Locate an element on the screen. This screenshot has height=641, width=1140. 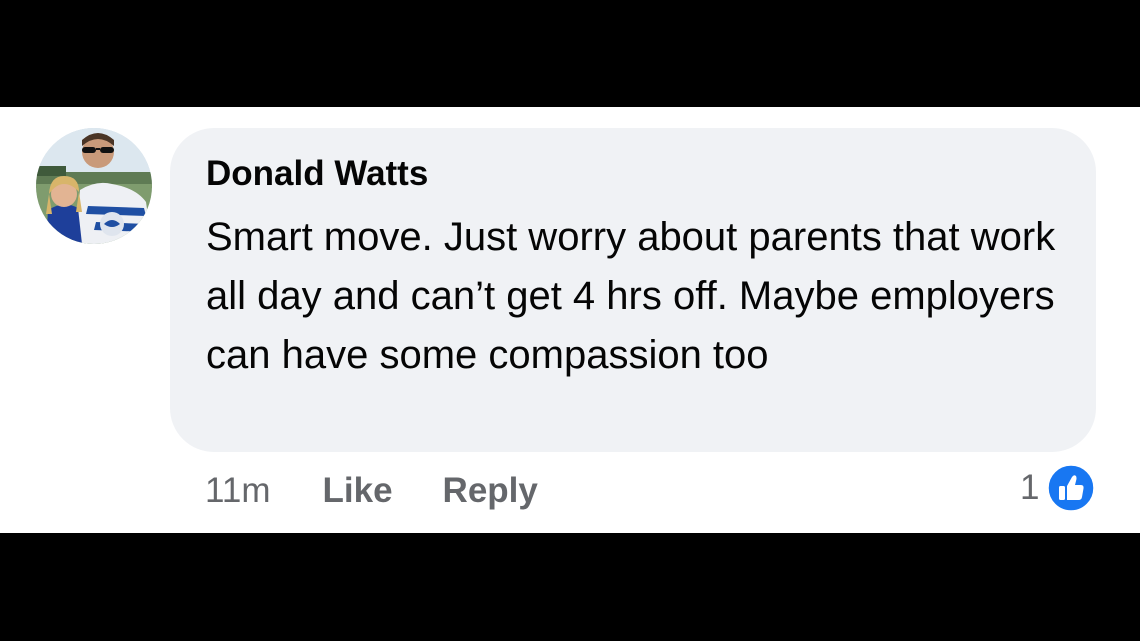
reply-button: Reply is located at coordinates (490, 491).